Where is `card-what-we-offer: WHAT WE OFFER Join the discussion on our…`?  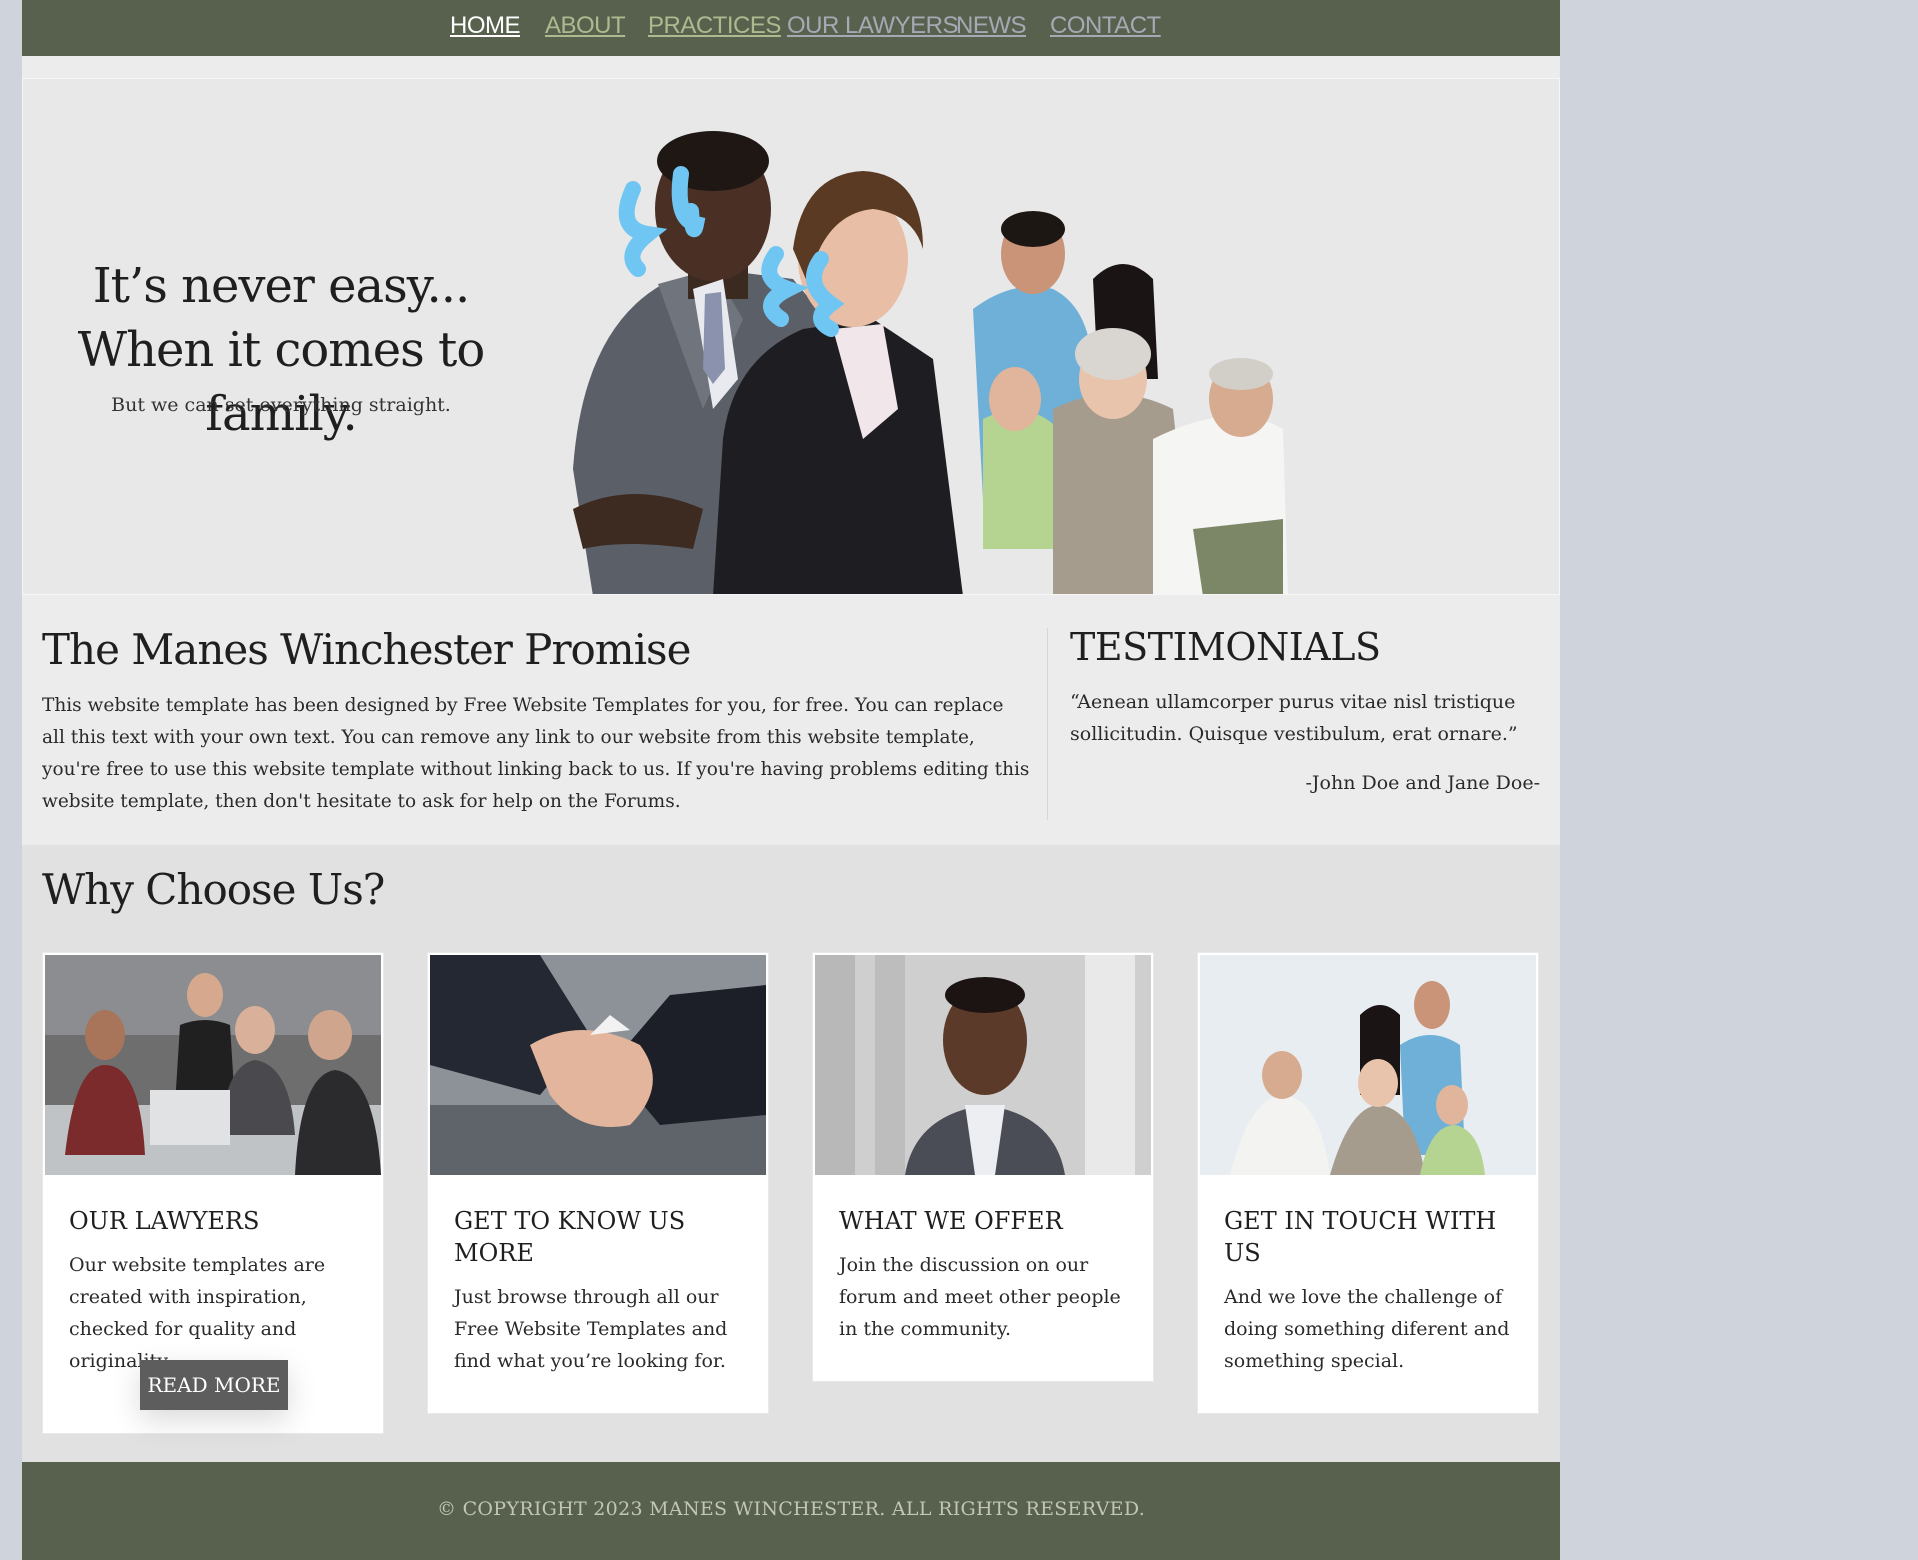 card-what-we-offer: WHAT WE OFFER Join the discussion on our… is located at coordinates (983, 1167).